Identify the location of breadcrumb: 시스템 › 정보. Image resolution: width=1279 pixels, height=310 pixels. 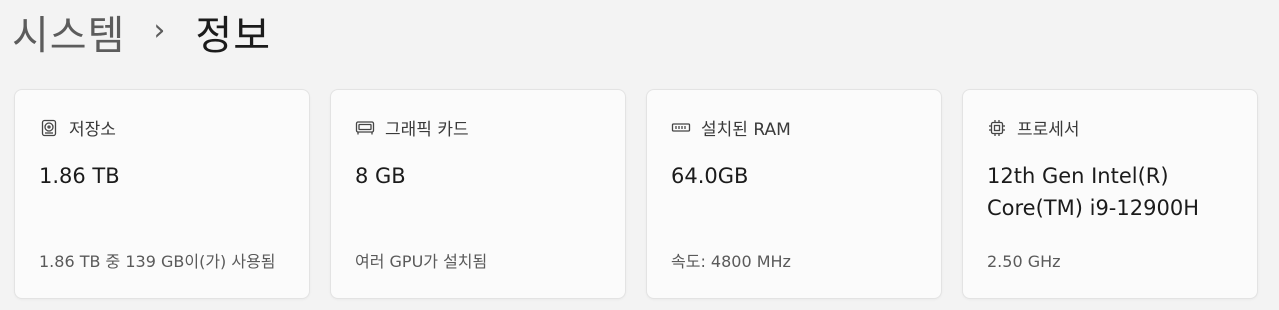
(141, 32).